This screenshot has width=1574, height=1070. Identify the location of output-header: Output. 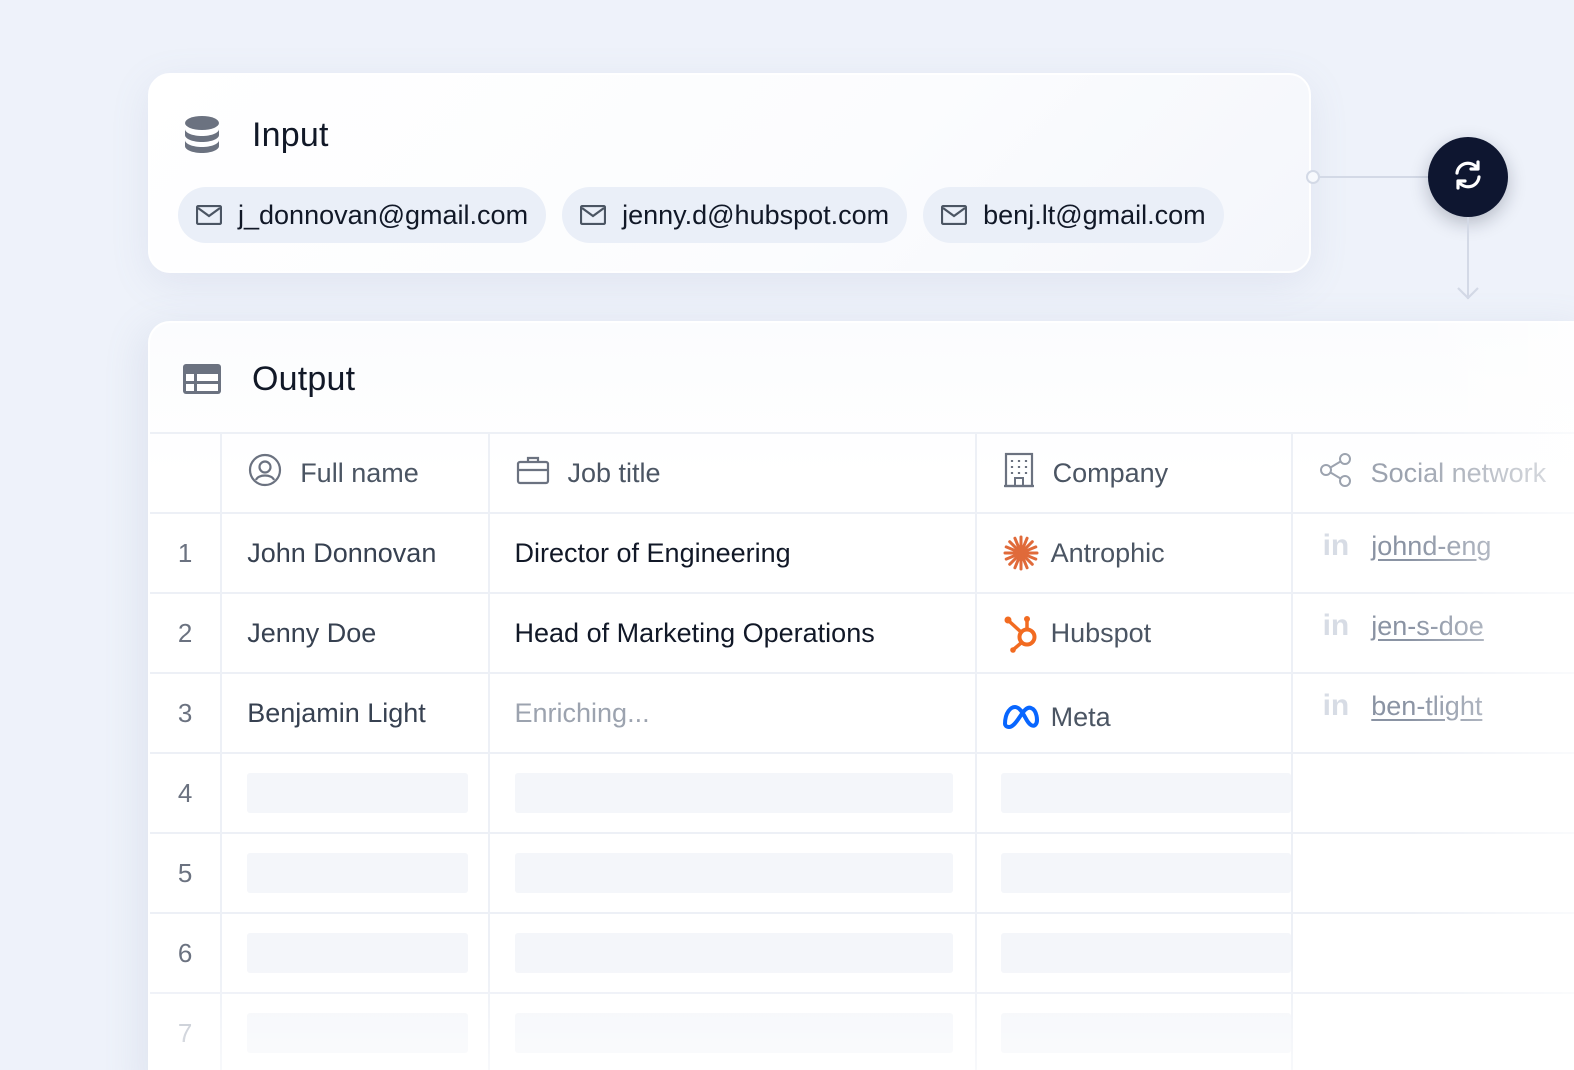
(268, 379).